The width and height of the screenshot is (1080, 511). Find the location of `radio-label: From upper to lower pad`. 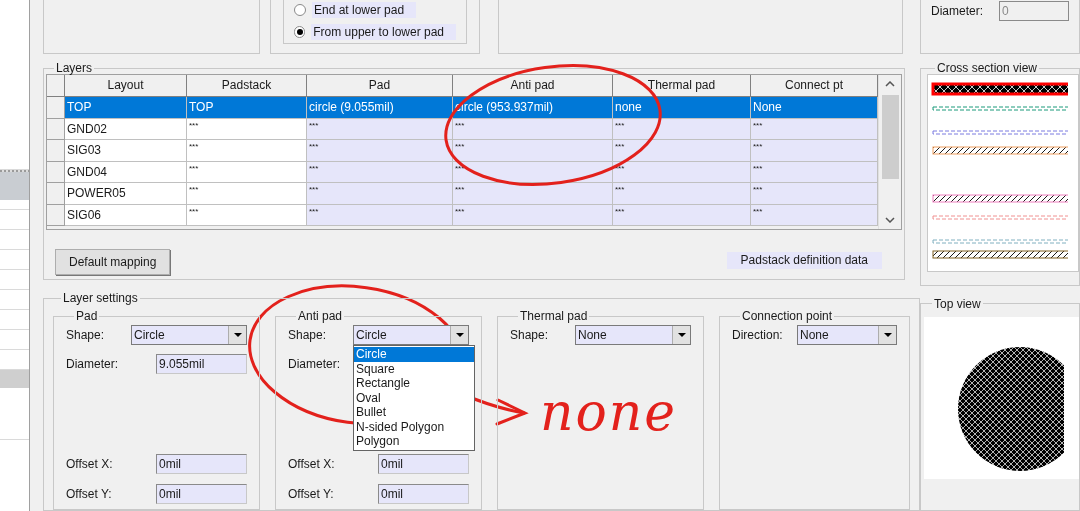

radio-label: From upper to lower pad is located at coordinates (383, 32).